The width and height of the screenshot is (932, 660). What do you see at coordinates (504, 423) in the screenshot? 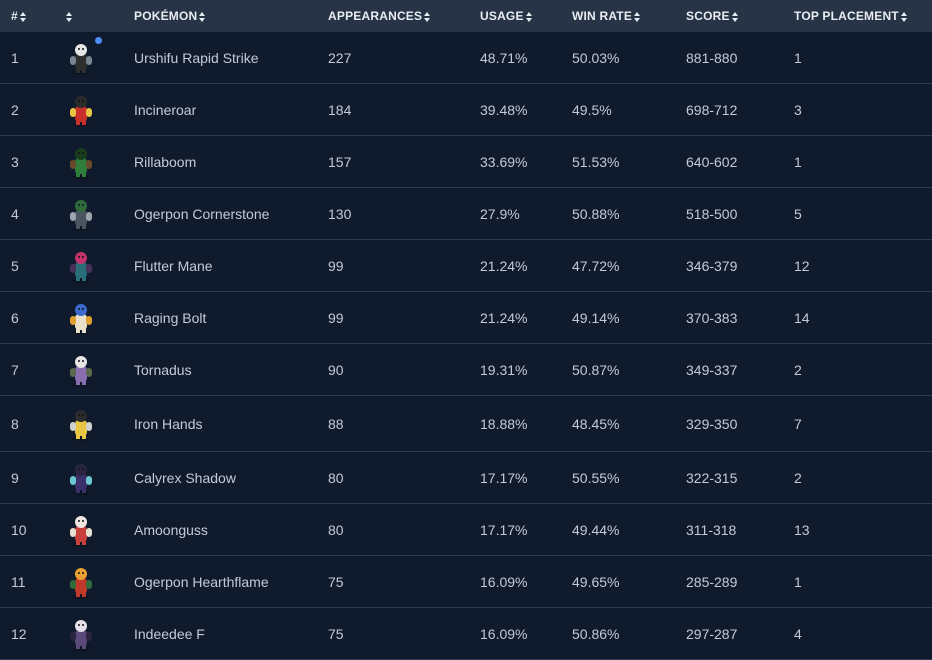
I see `usage-cell: 18.88%` at bounding box center [504, 423].